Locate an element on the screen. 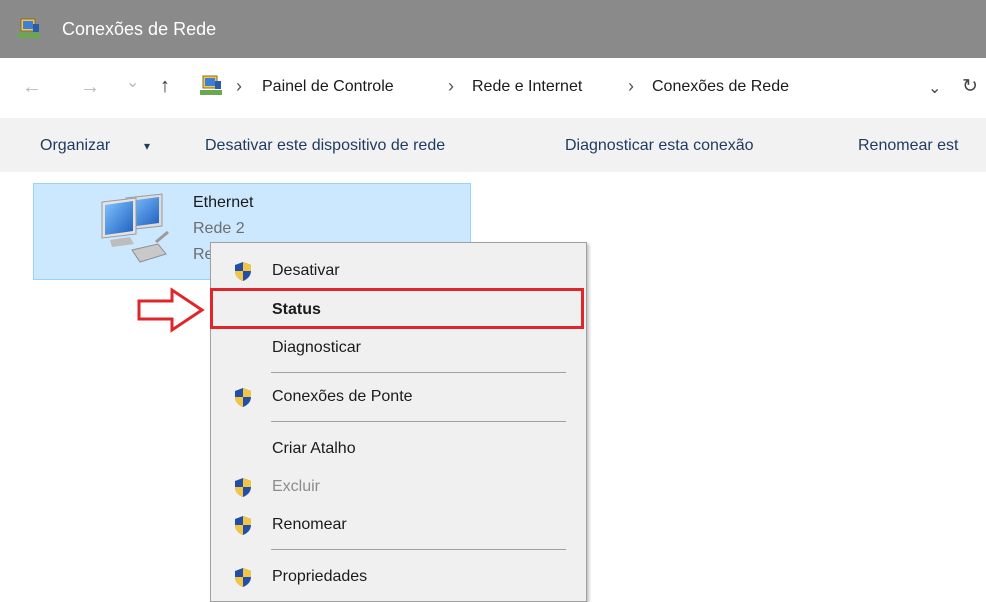 The width and height of the screenshot is (986, 602). connection-network: Rede 2 is located at coordinates (219, 228).